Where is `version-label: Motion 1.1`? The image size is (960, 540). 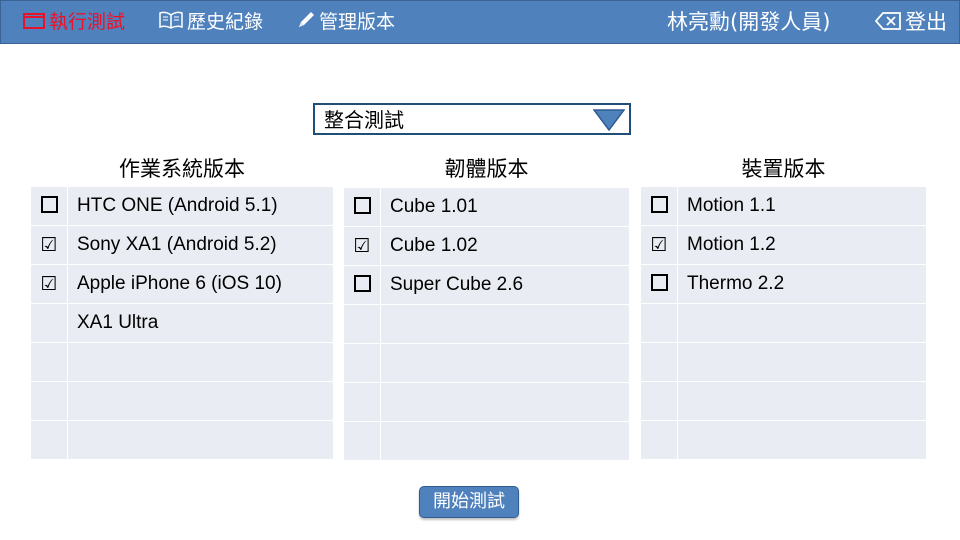 version-label: Motion 1.1 is located at coordinates (731, 205).